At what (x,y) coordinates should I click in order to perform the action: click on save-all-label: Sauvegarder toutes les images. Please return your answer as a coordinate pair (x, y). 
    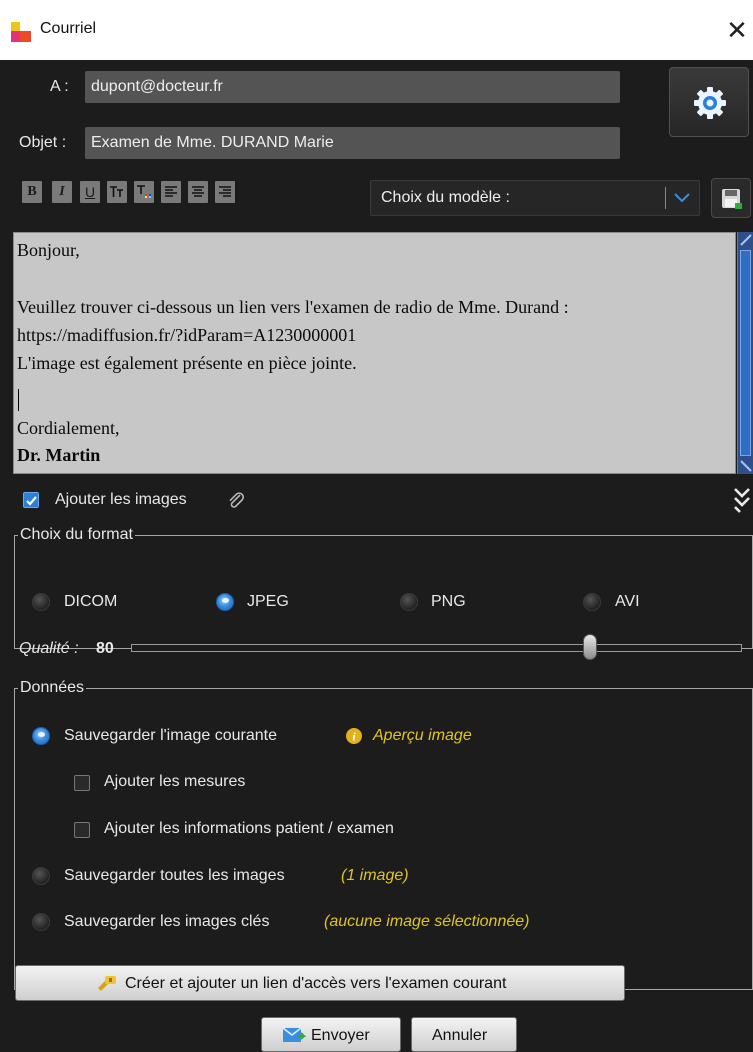
    Looking at the image, I should click on (174, 876).